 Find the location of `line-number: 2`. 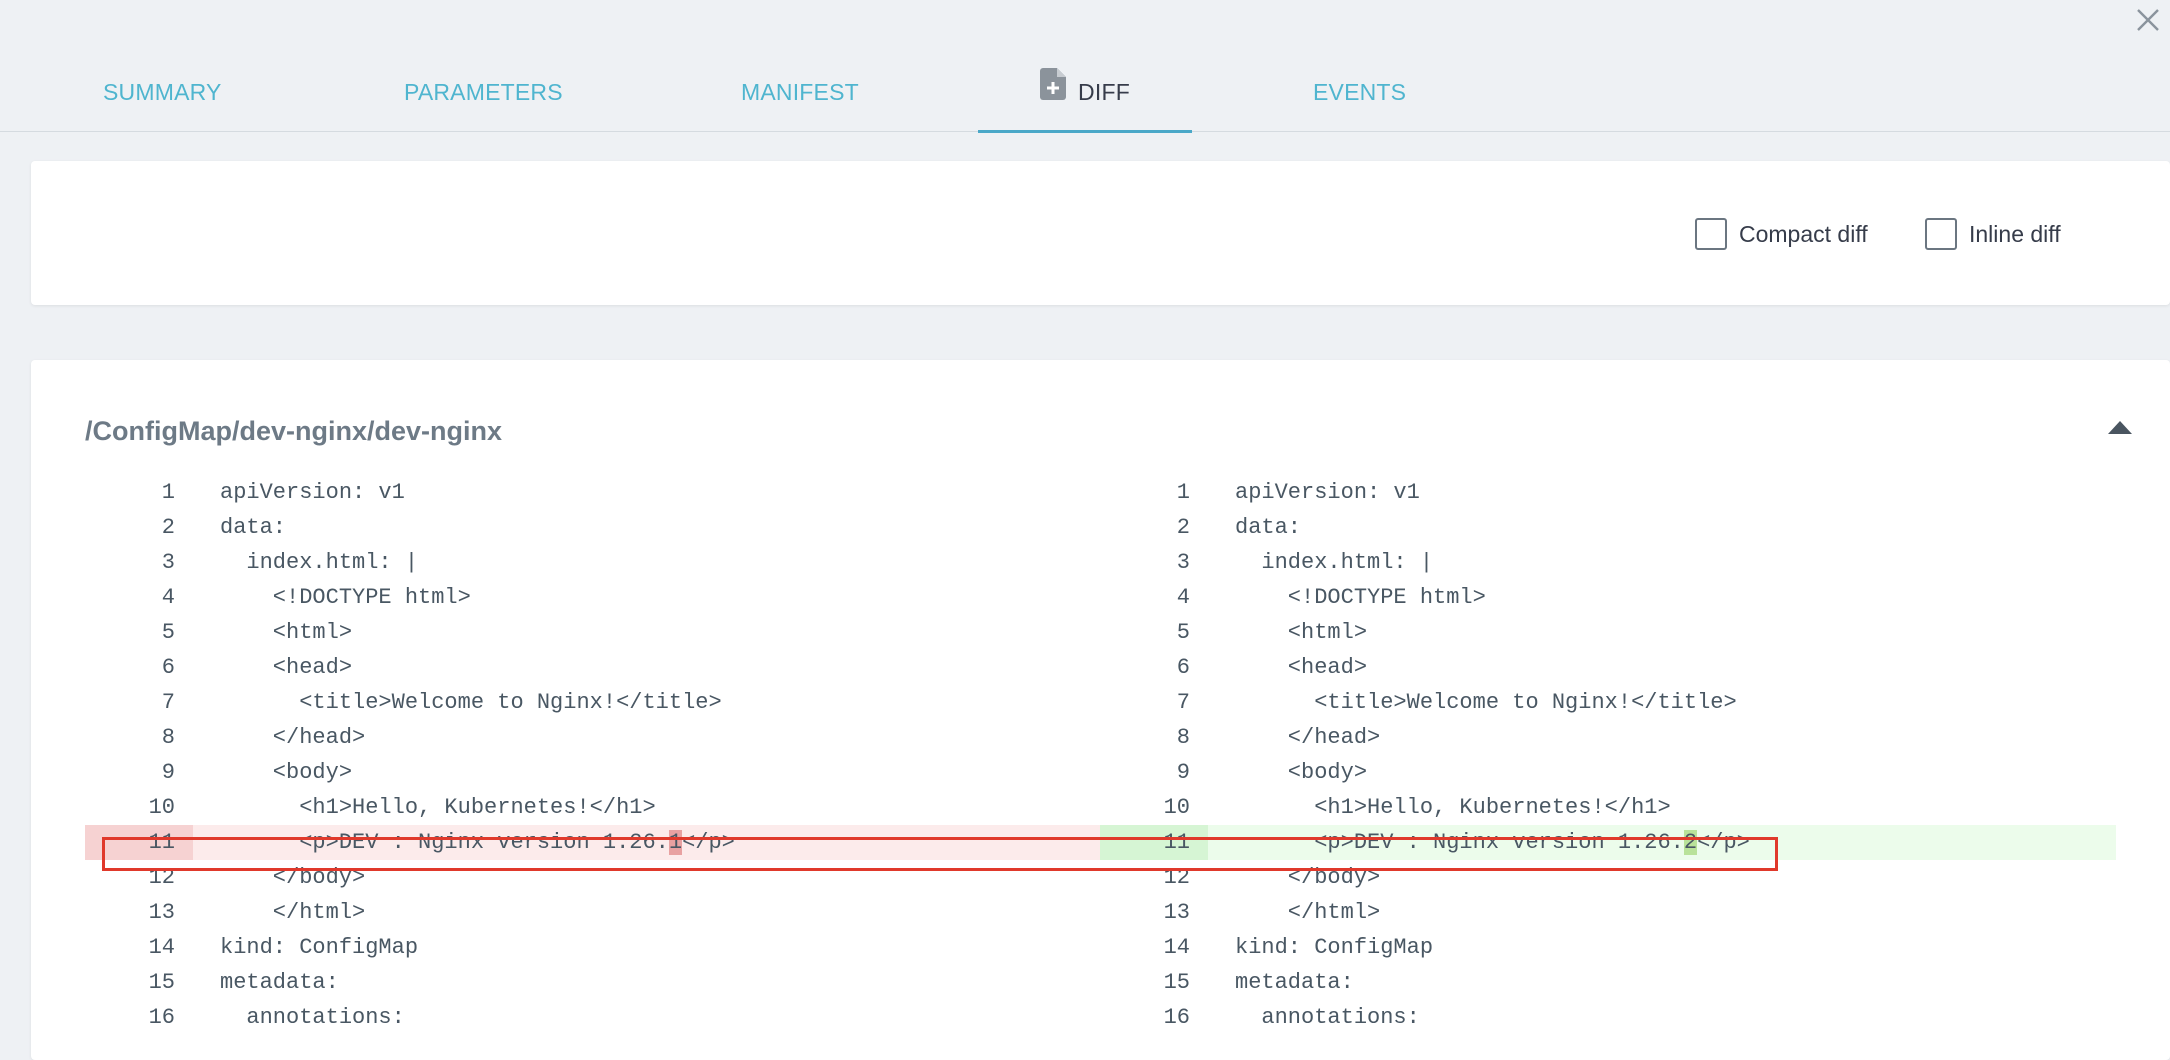

line-number: 2 is located at coordinates (1183, 527).